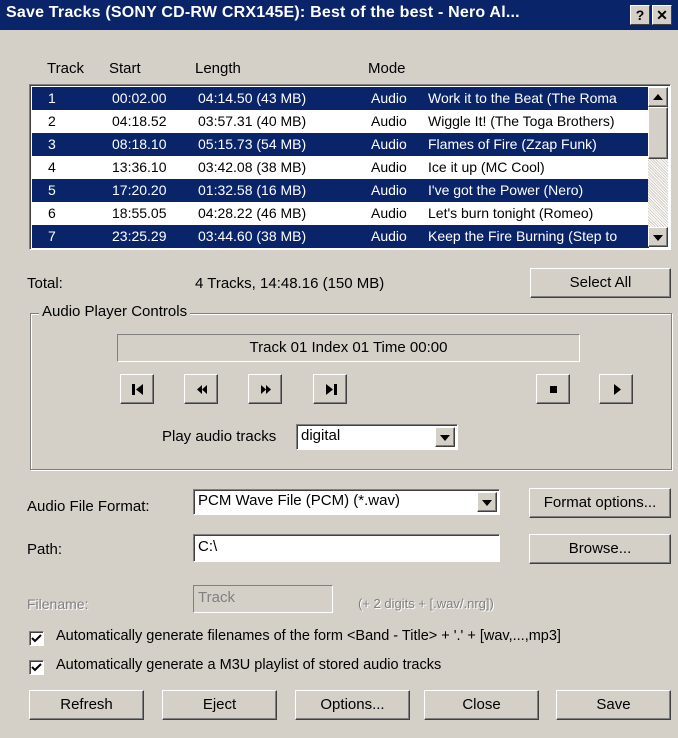 This screenshot has height=738, width=678. What do you see at coordinates (523, 236) in the screenshot?
I see `track-title: Keep the Fire Burning (Step to` at bounding box center [523, 236].